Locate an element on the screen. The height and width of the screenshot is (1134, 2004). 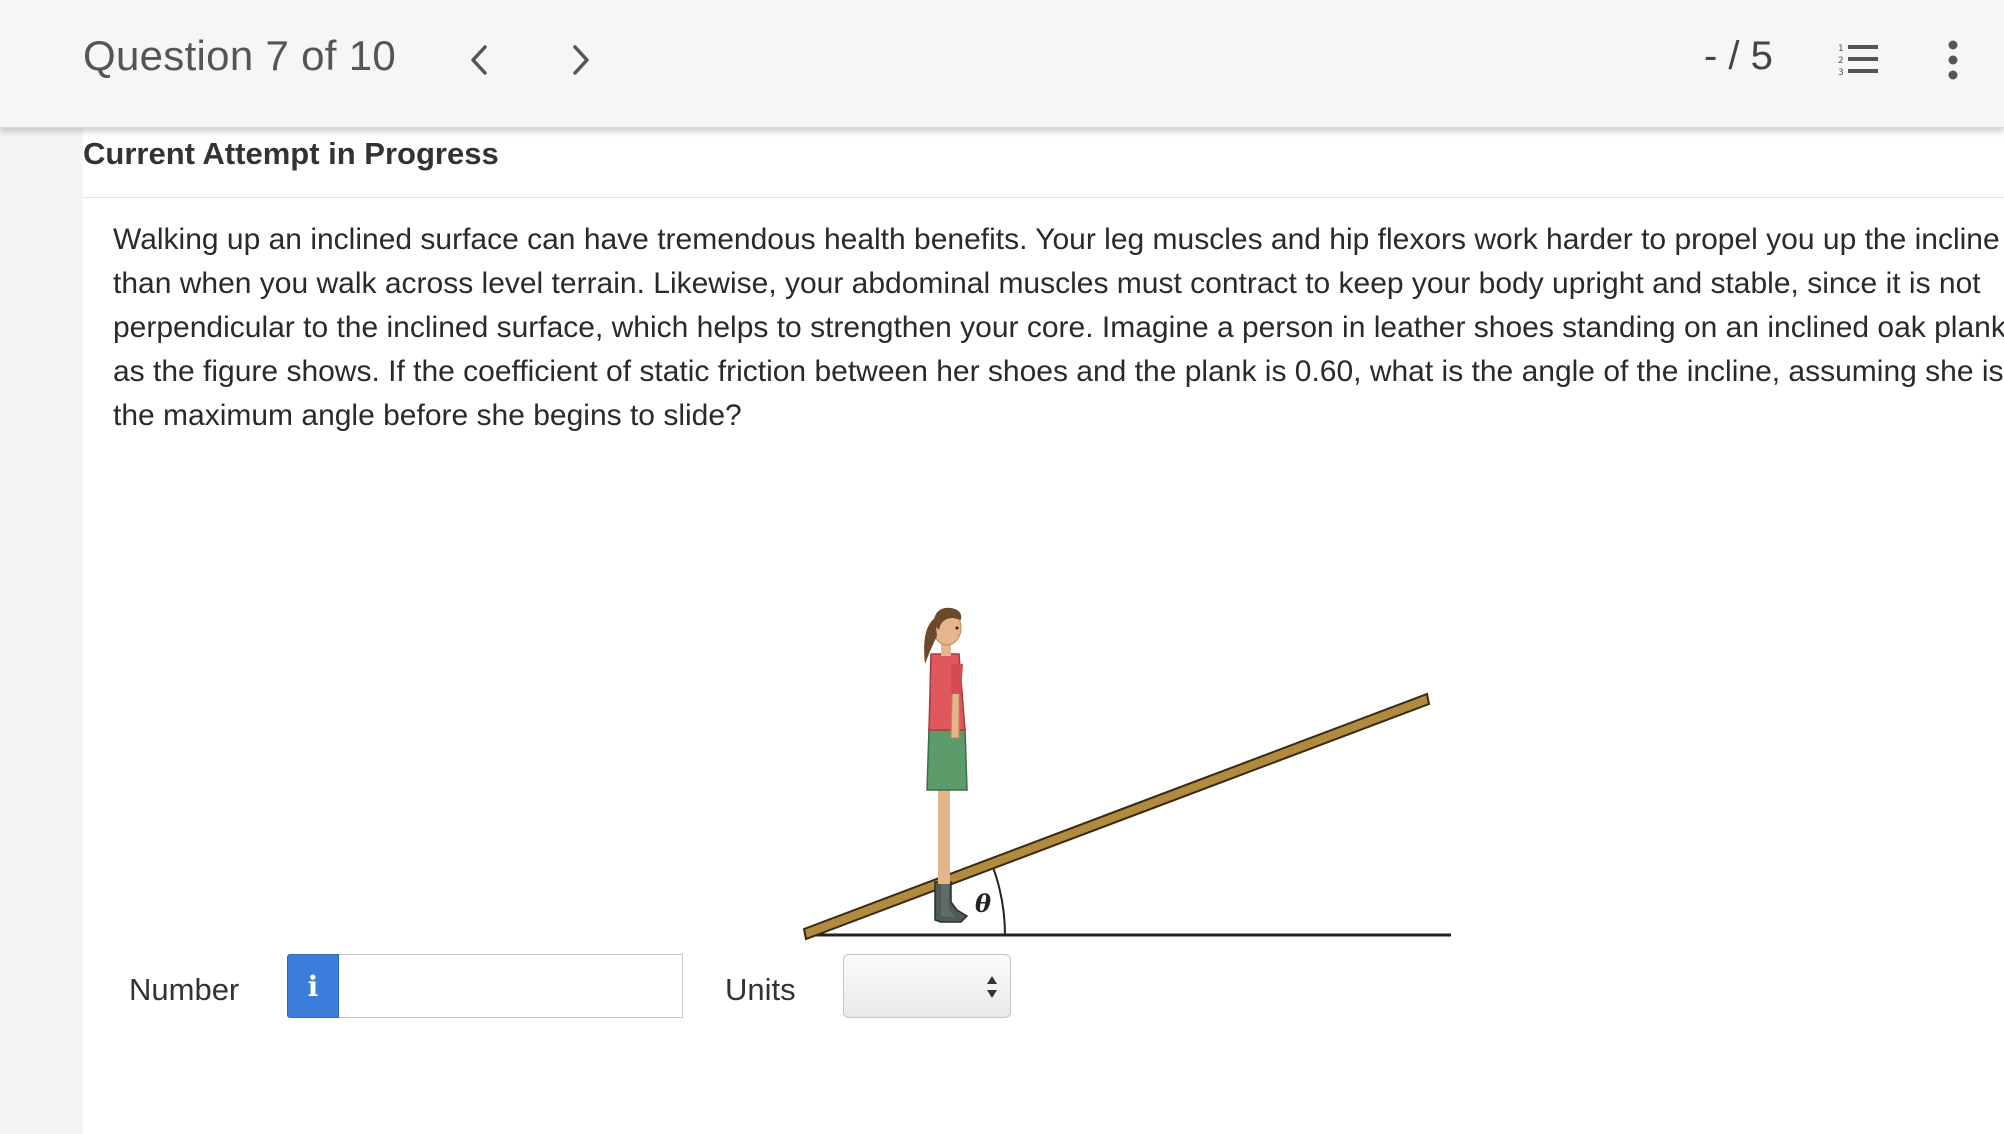
theta-label: θ is located at coordinates (983, 903).